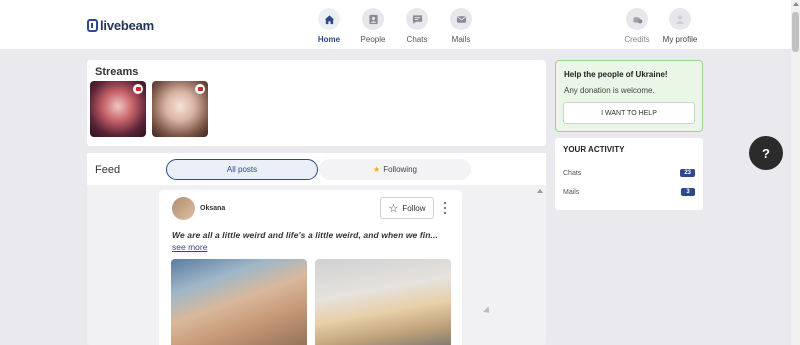 This screenshot has width=800, height=345. What do you see at coordinates (688, 192) in the screenshot?
I see `count-badge: 3` at bounding box center [688, 192].